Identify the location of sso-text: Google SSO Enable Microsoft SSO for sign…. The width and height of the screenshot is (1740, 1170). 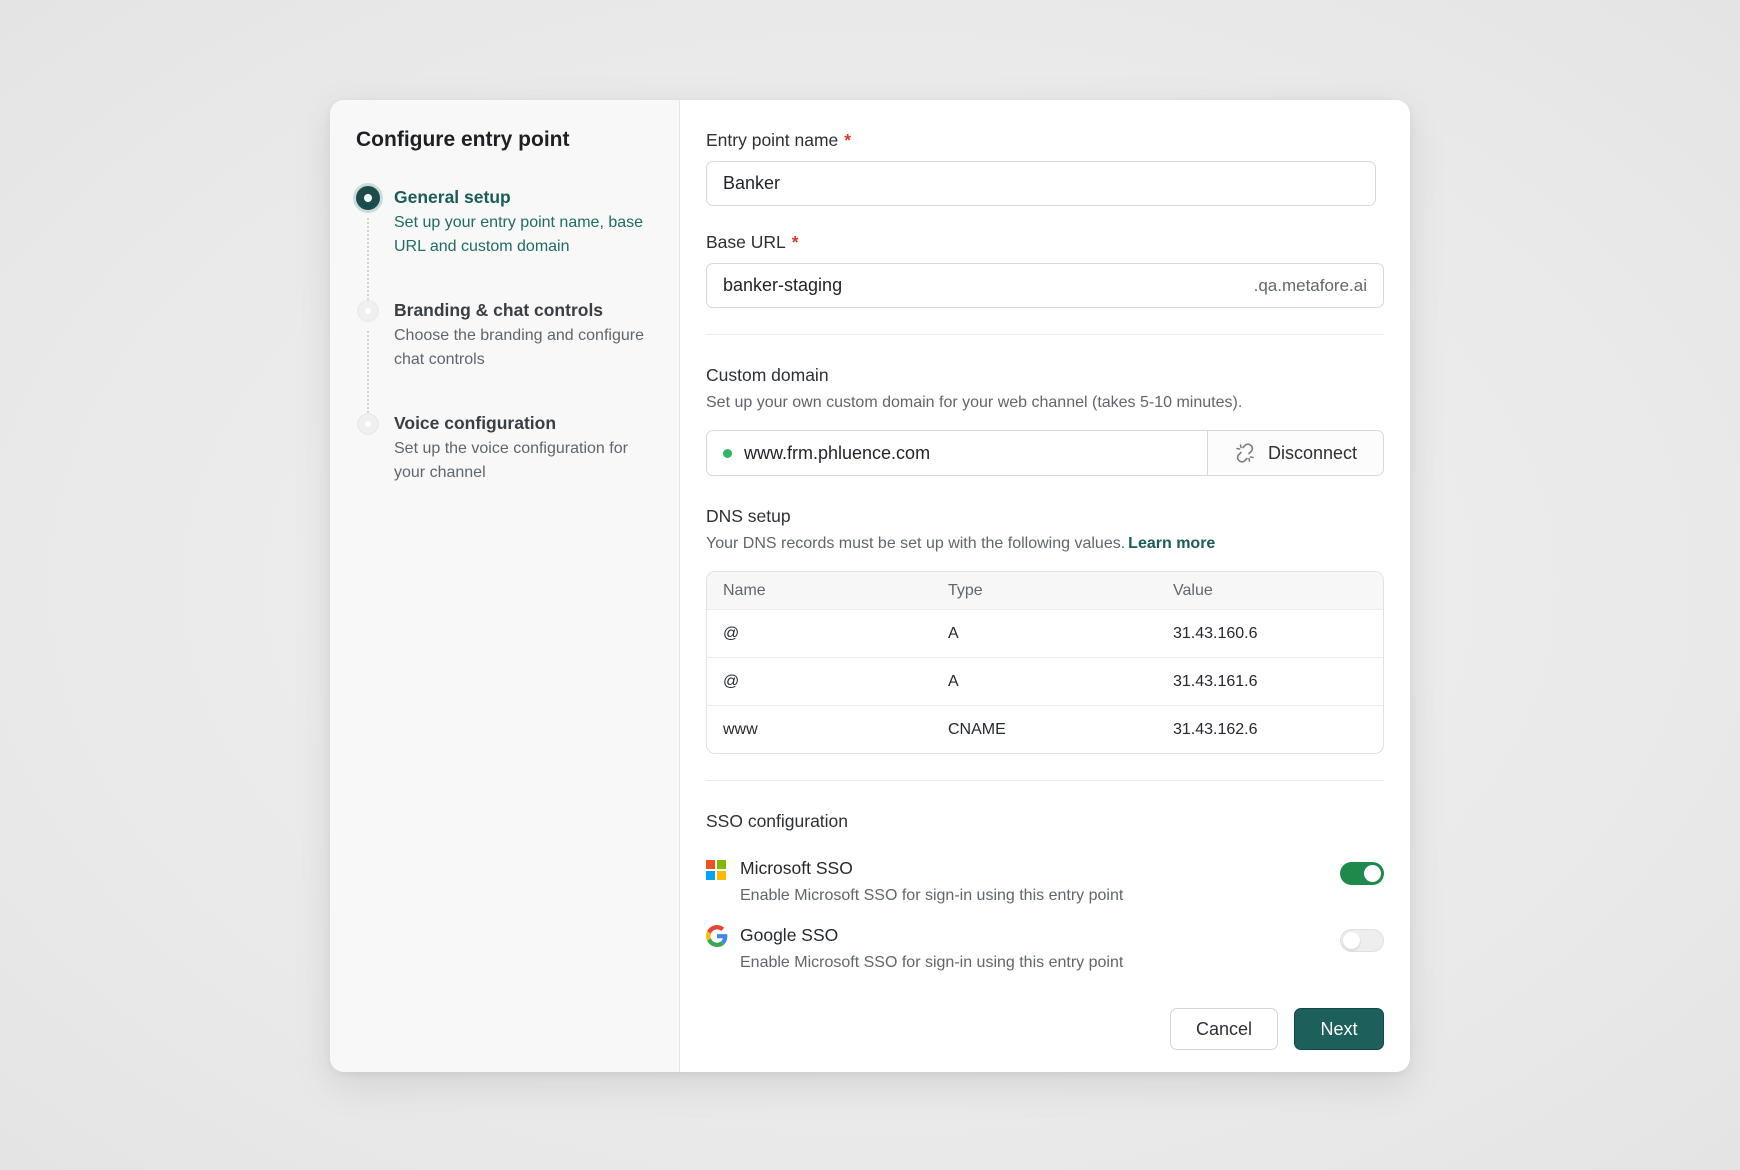
(931, 948).